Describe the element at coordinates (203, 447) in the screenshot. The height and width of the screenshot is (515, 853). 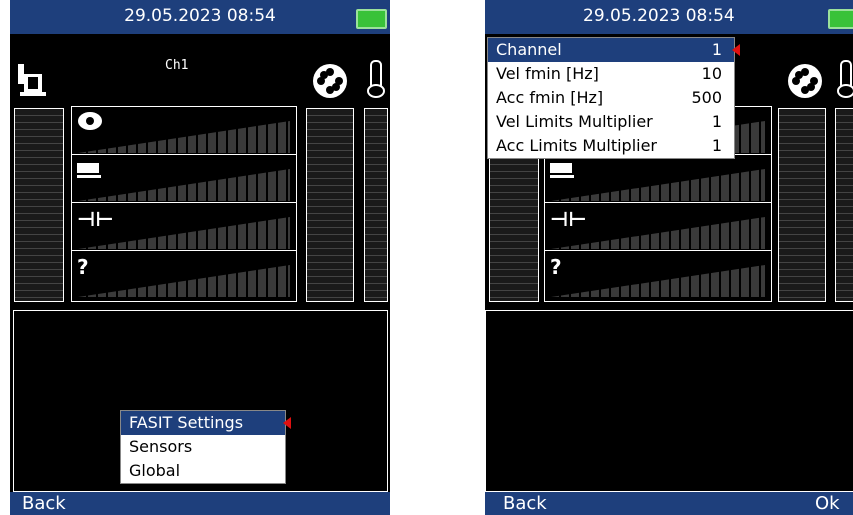
I see `menu-item-sensors: Sensors` at that location.